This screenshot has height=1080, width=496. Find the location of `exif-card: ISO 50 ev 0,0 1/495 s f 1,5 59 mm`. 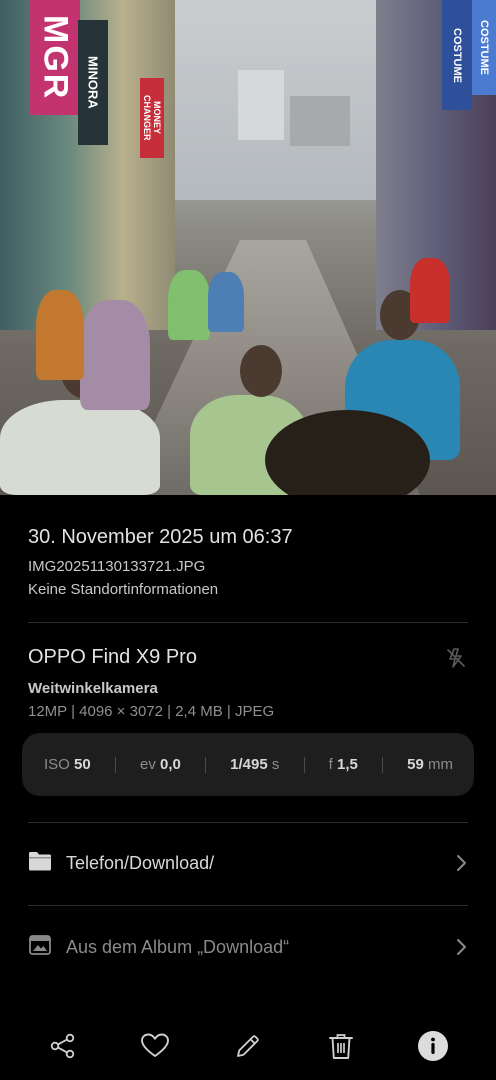

exif-card: ISO 50 ev 0,0 1/495 s f 1,5 59 mm is located at coordinates (248, 764).